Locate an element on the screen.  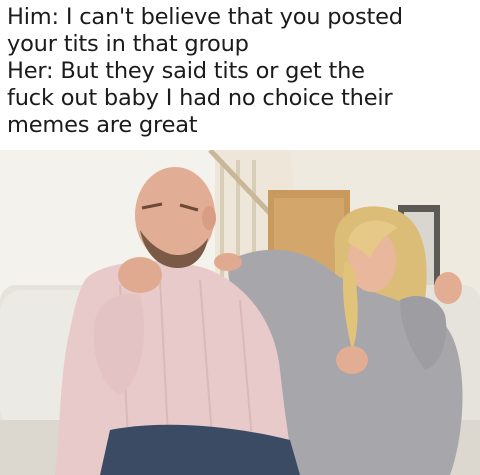
caption-line-3: Her: But they said tits or get the is located at coordinates (186, 71).